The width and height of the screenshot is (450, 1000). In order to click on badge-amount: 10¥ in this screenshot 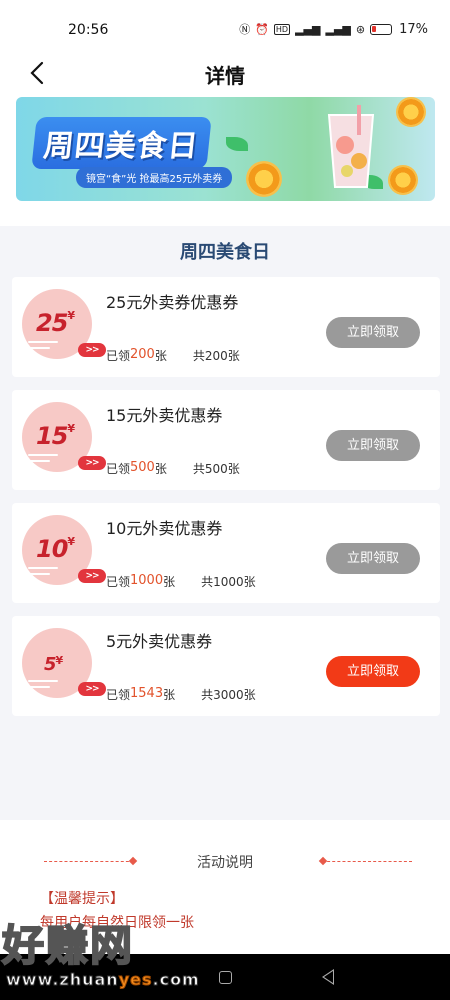, I will do `click(55, 549)`.